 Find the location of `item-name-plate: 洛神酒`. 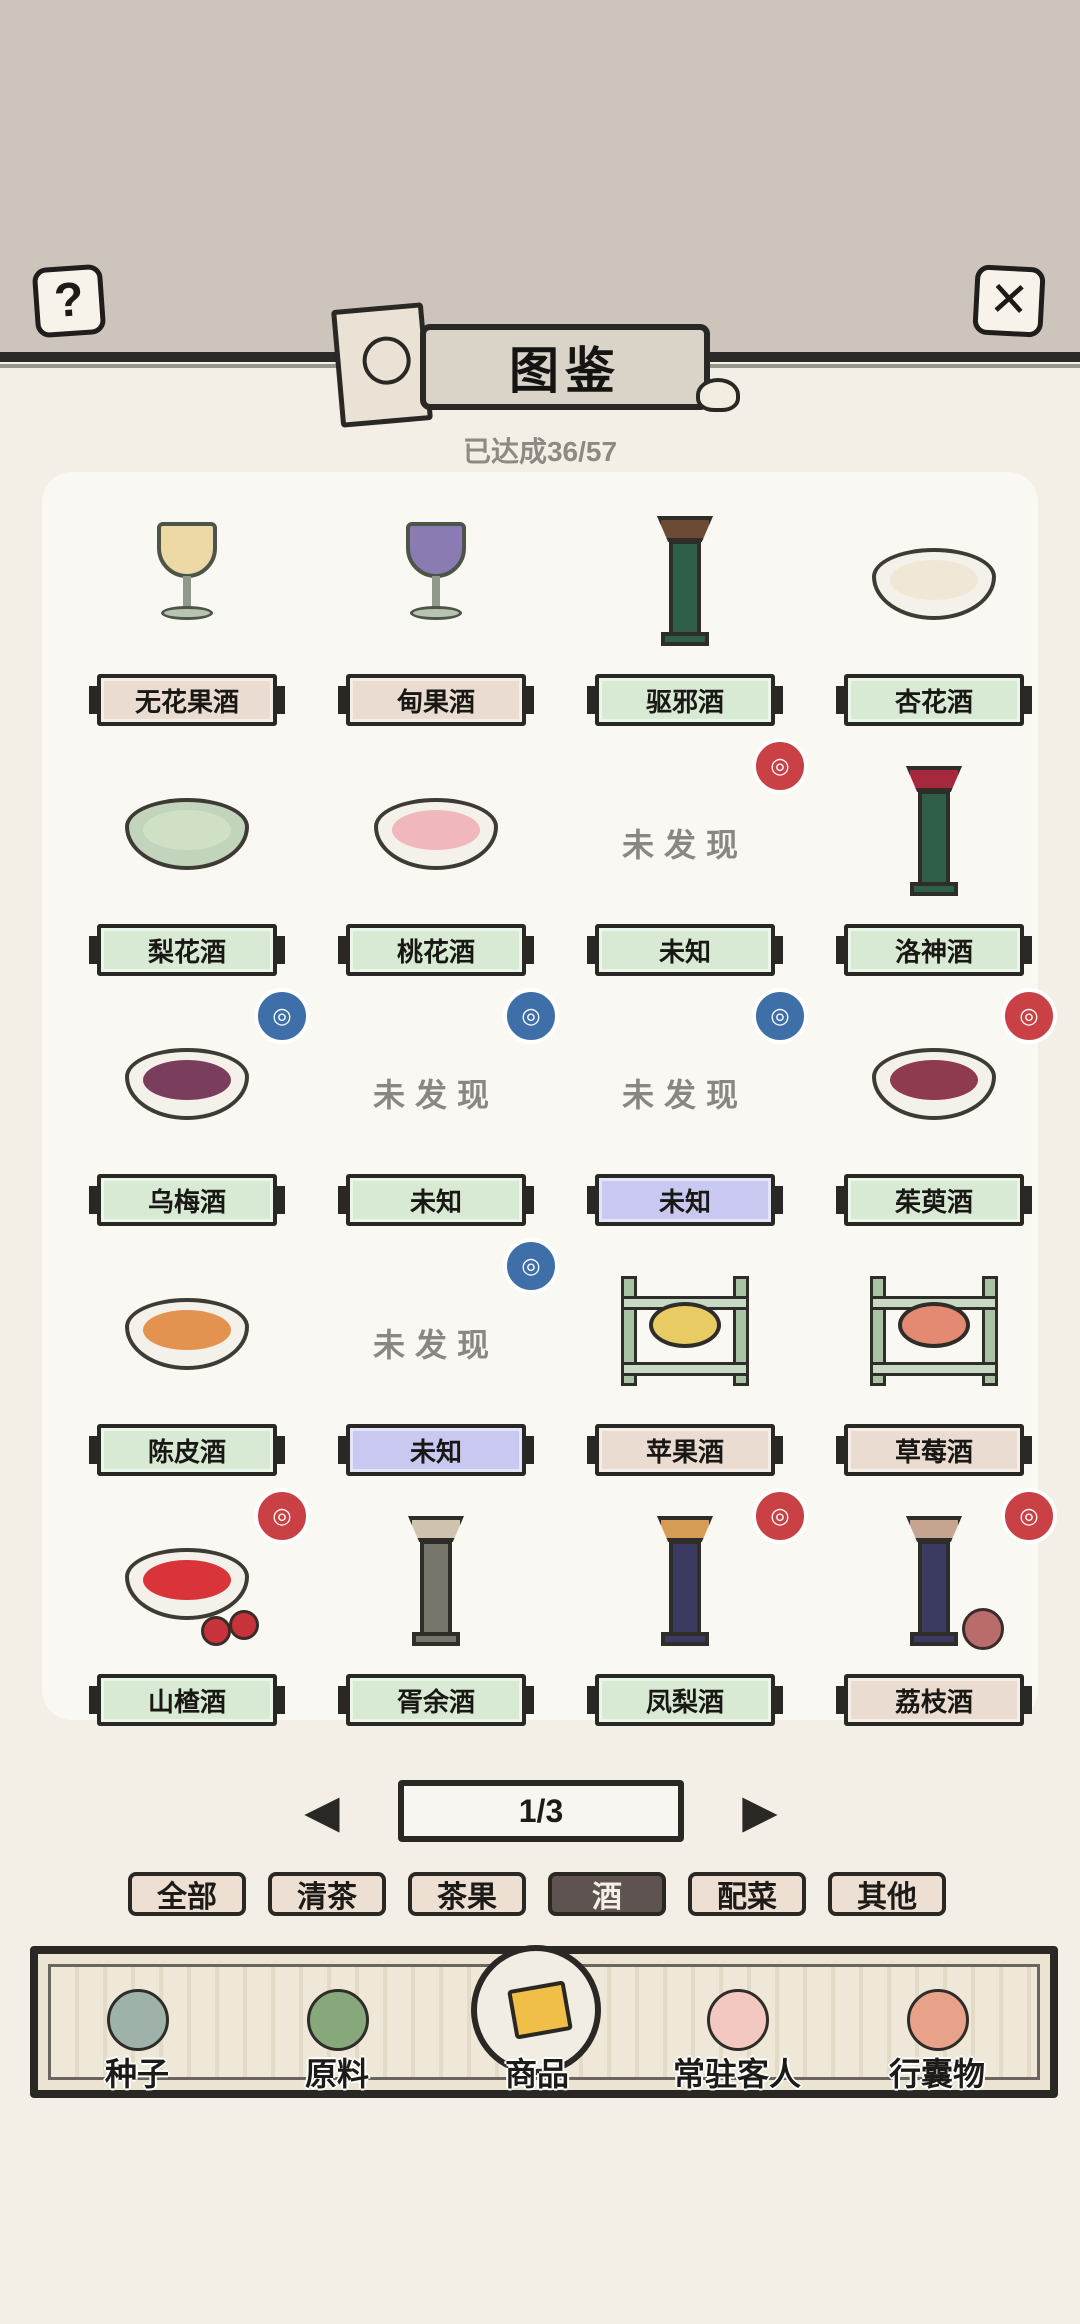

item-name-plate: 洛神酒 is located at coordinates (934, 950).